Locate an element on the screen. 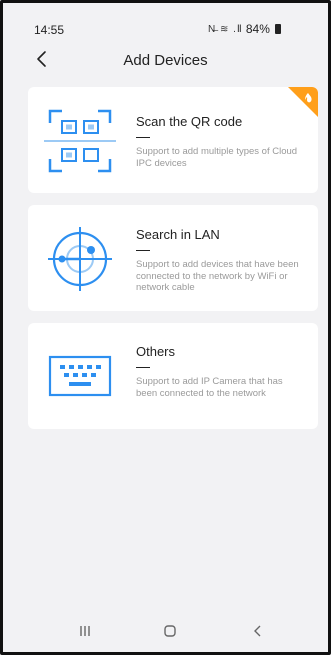  page-title: Add Devices is located at coordinates (165, 60).